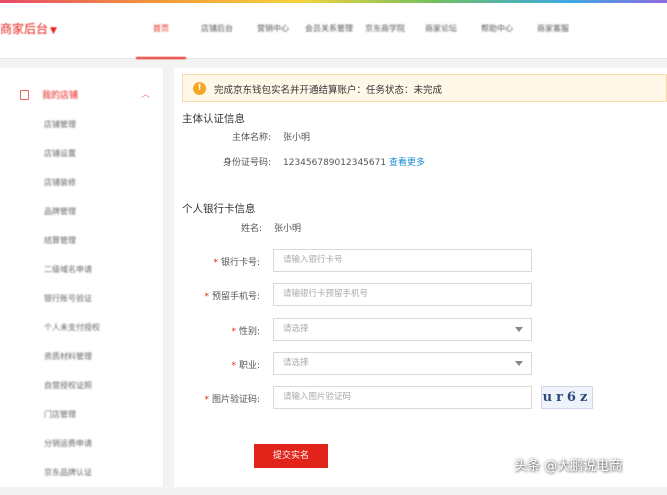 Image resolution: width=667 pixels, height=495 pixels. I want to click on task-notice-banner: ! 完成京东钱包实名并开通结算账户：任务状态：未完成, so click(424, 88).